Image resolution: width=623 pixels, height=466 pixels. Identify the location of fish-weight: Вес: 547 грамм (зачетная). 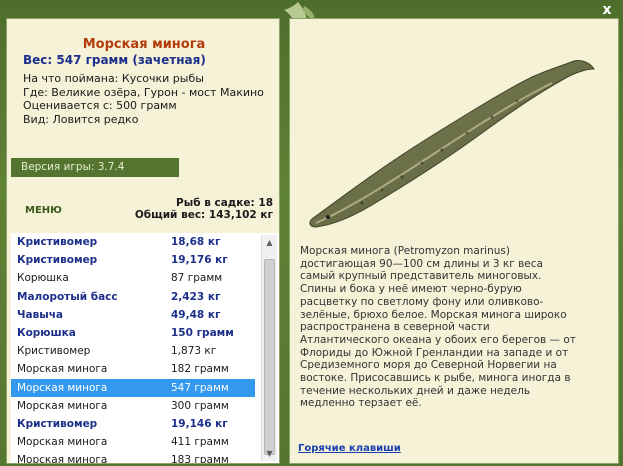
(114, 60).